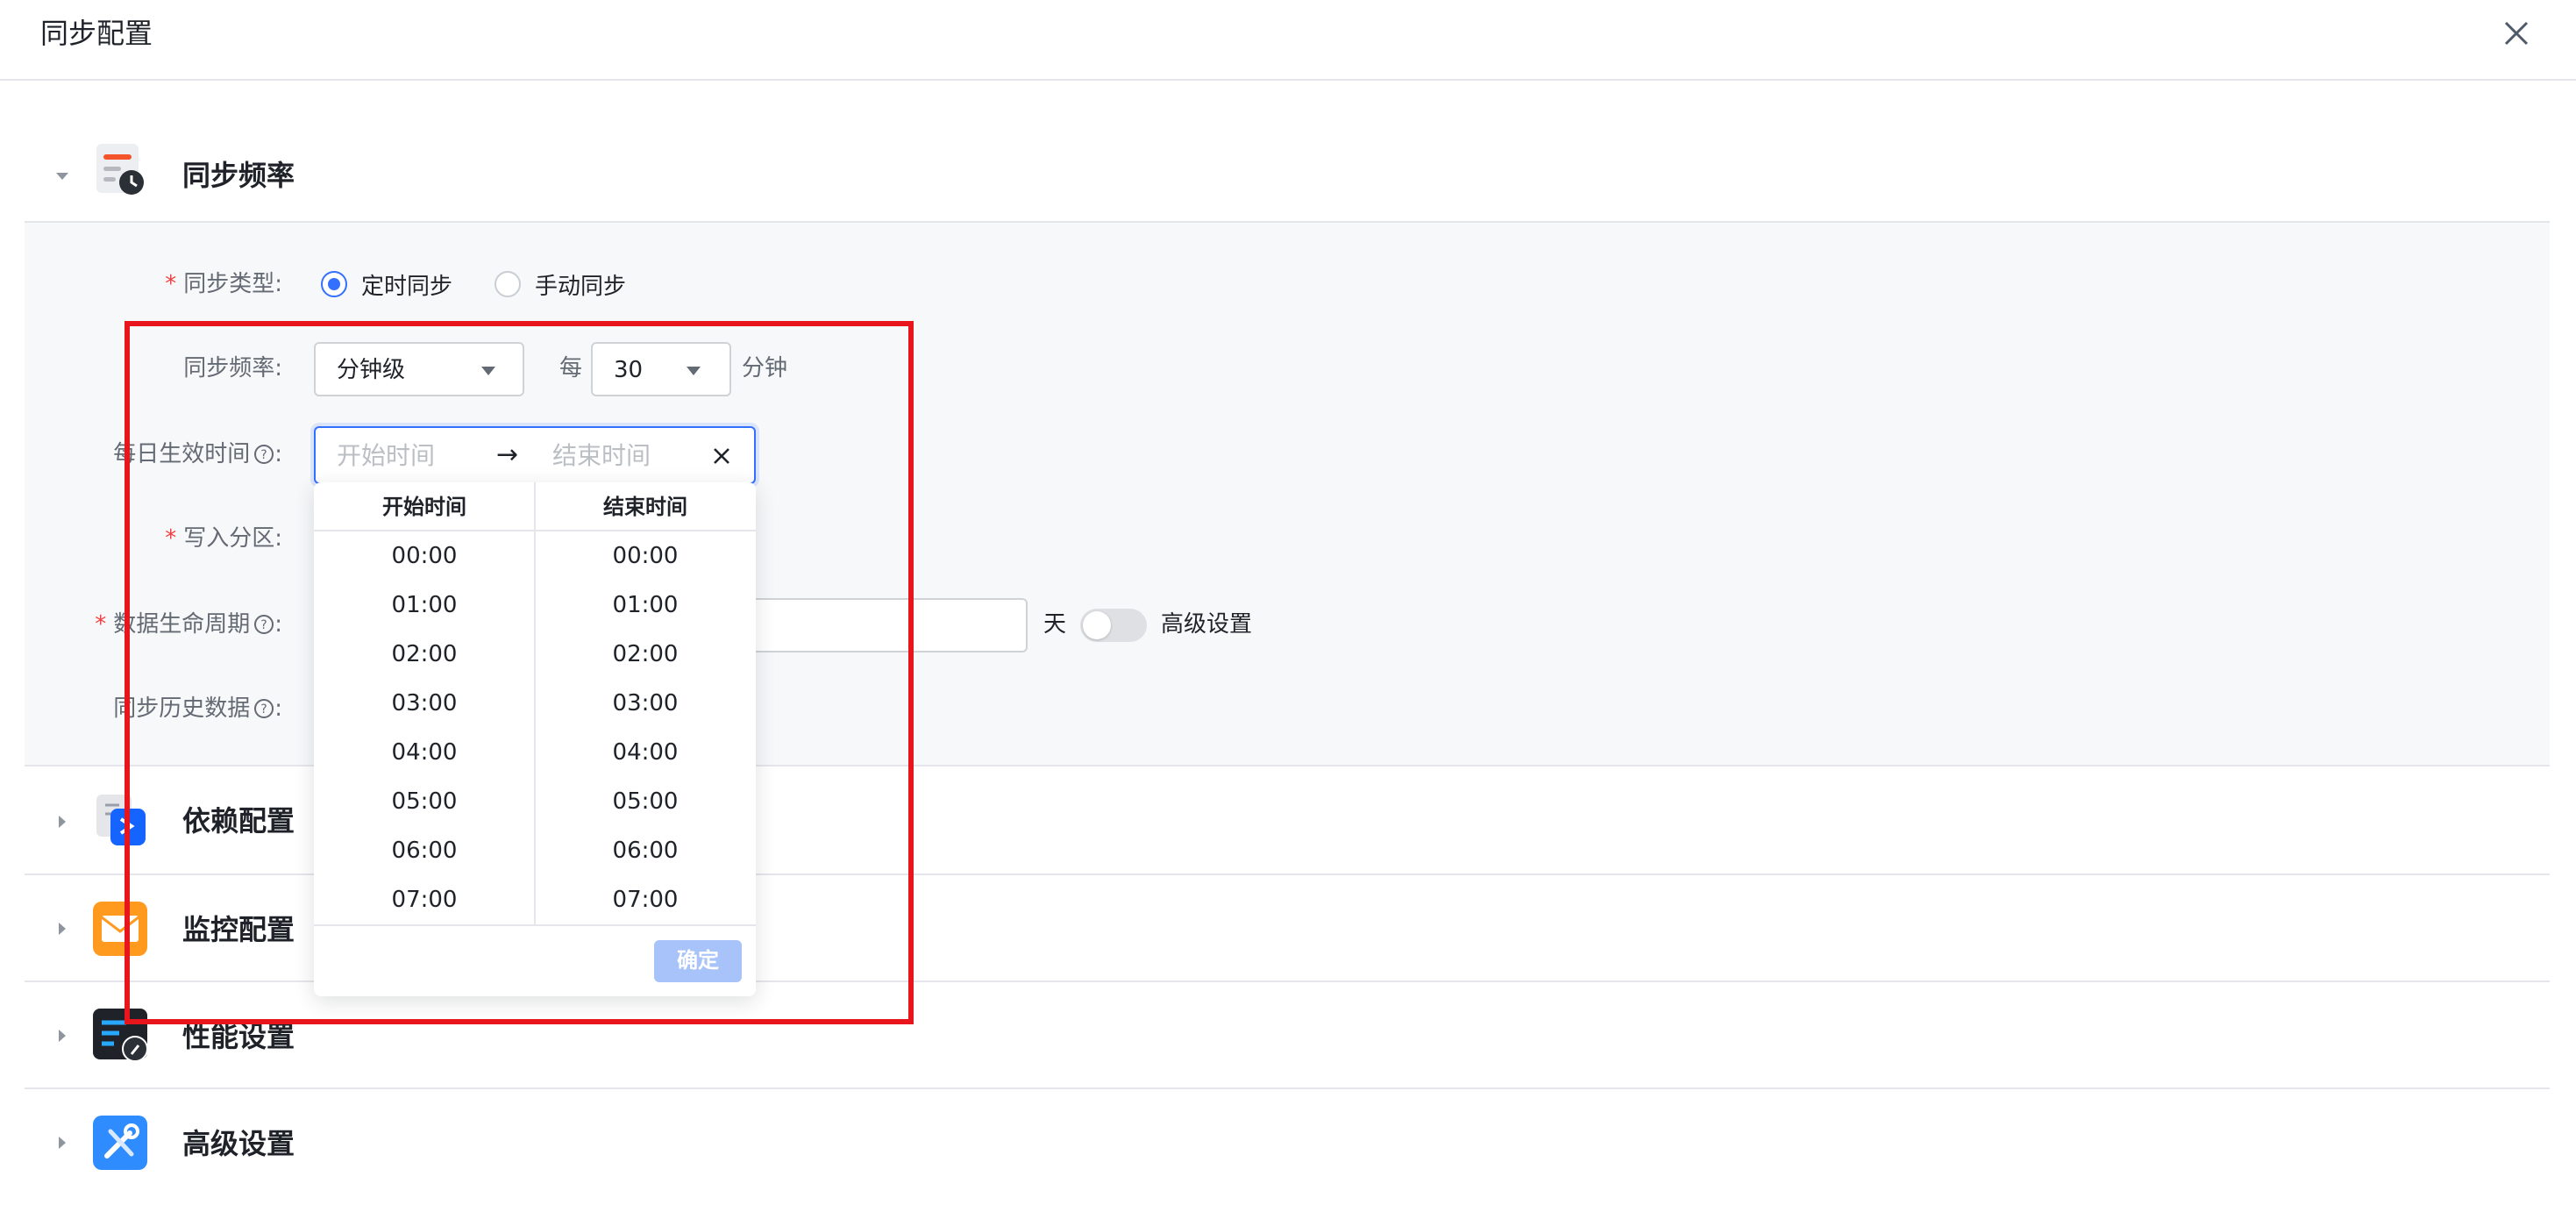 This screenshot has height=1205, width=2576. Describe the element at coordinates (698, 961) in the screenshot. I see `confirm-button: 确定` at that location.